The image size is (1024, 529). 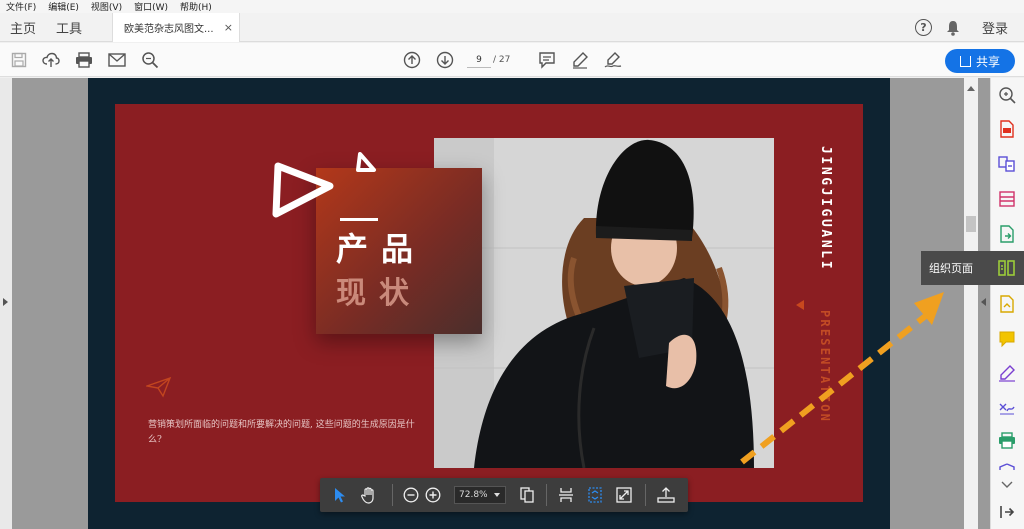 What do you see at coordinates (324, 185) in the screenshot?
I see `decorative-triangles-icon` at bounding box center [324, 185].